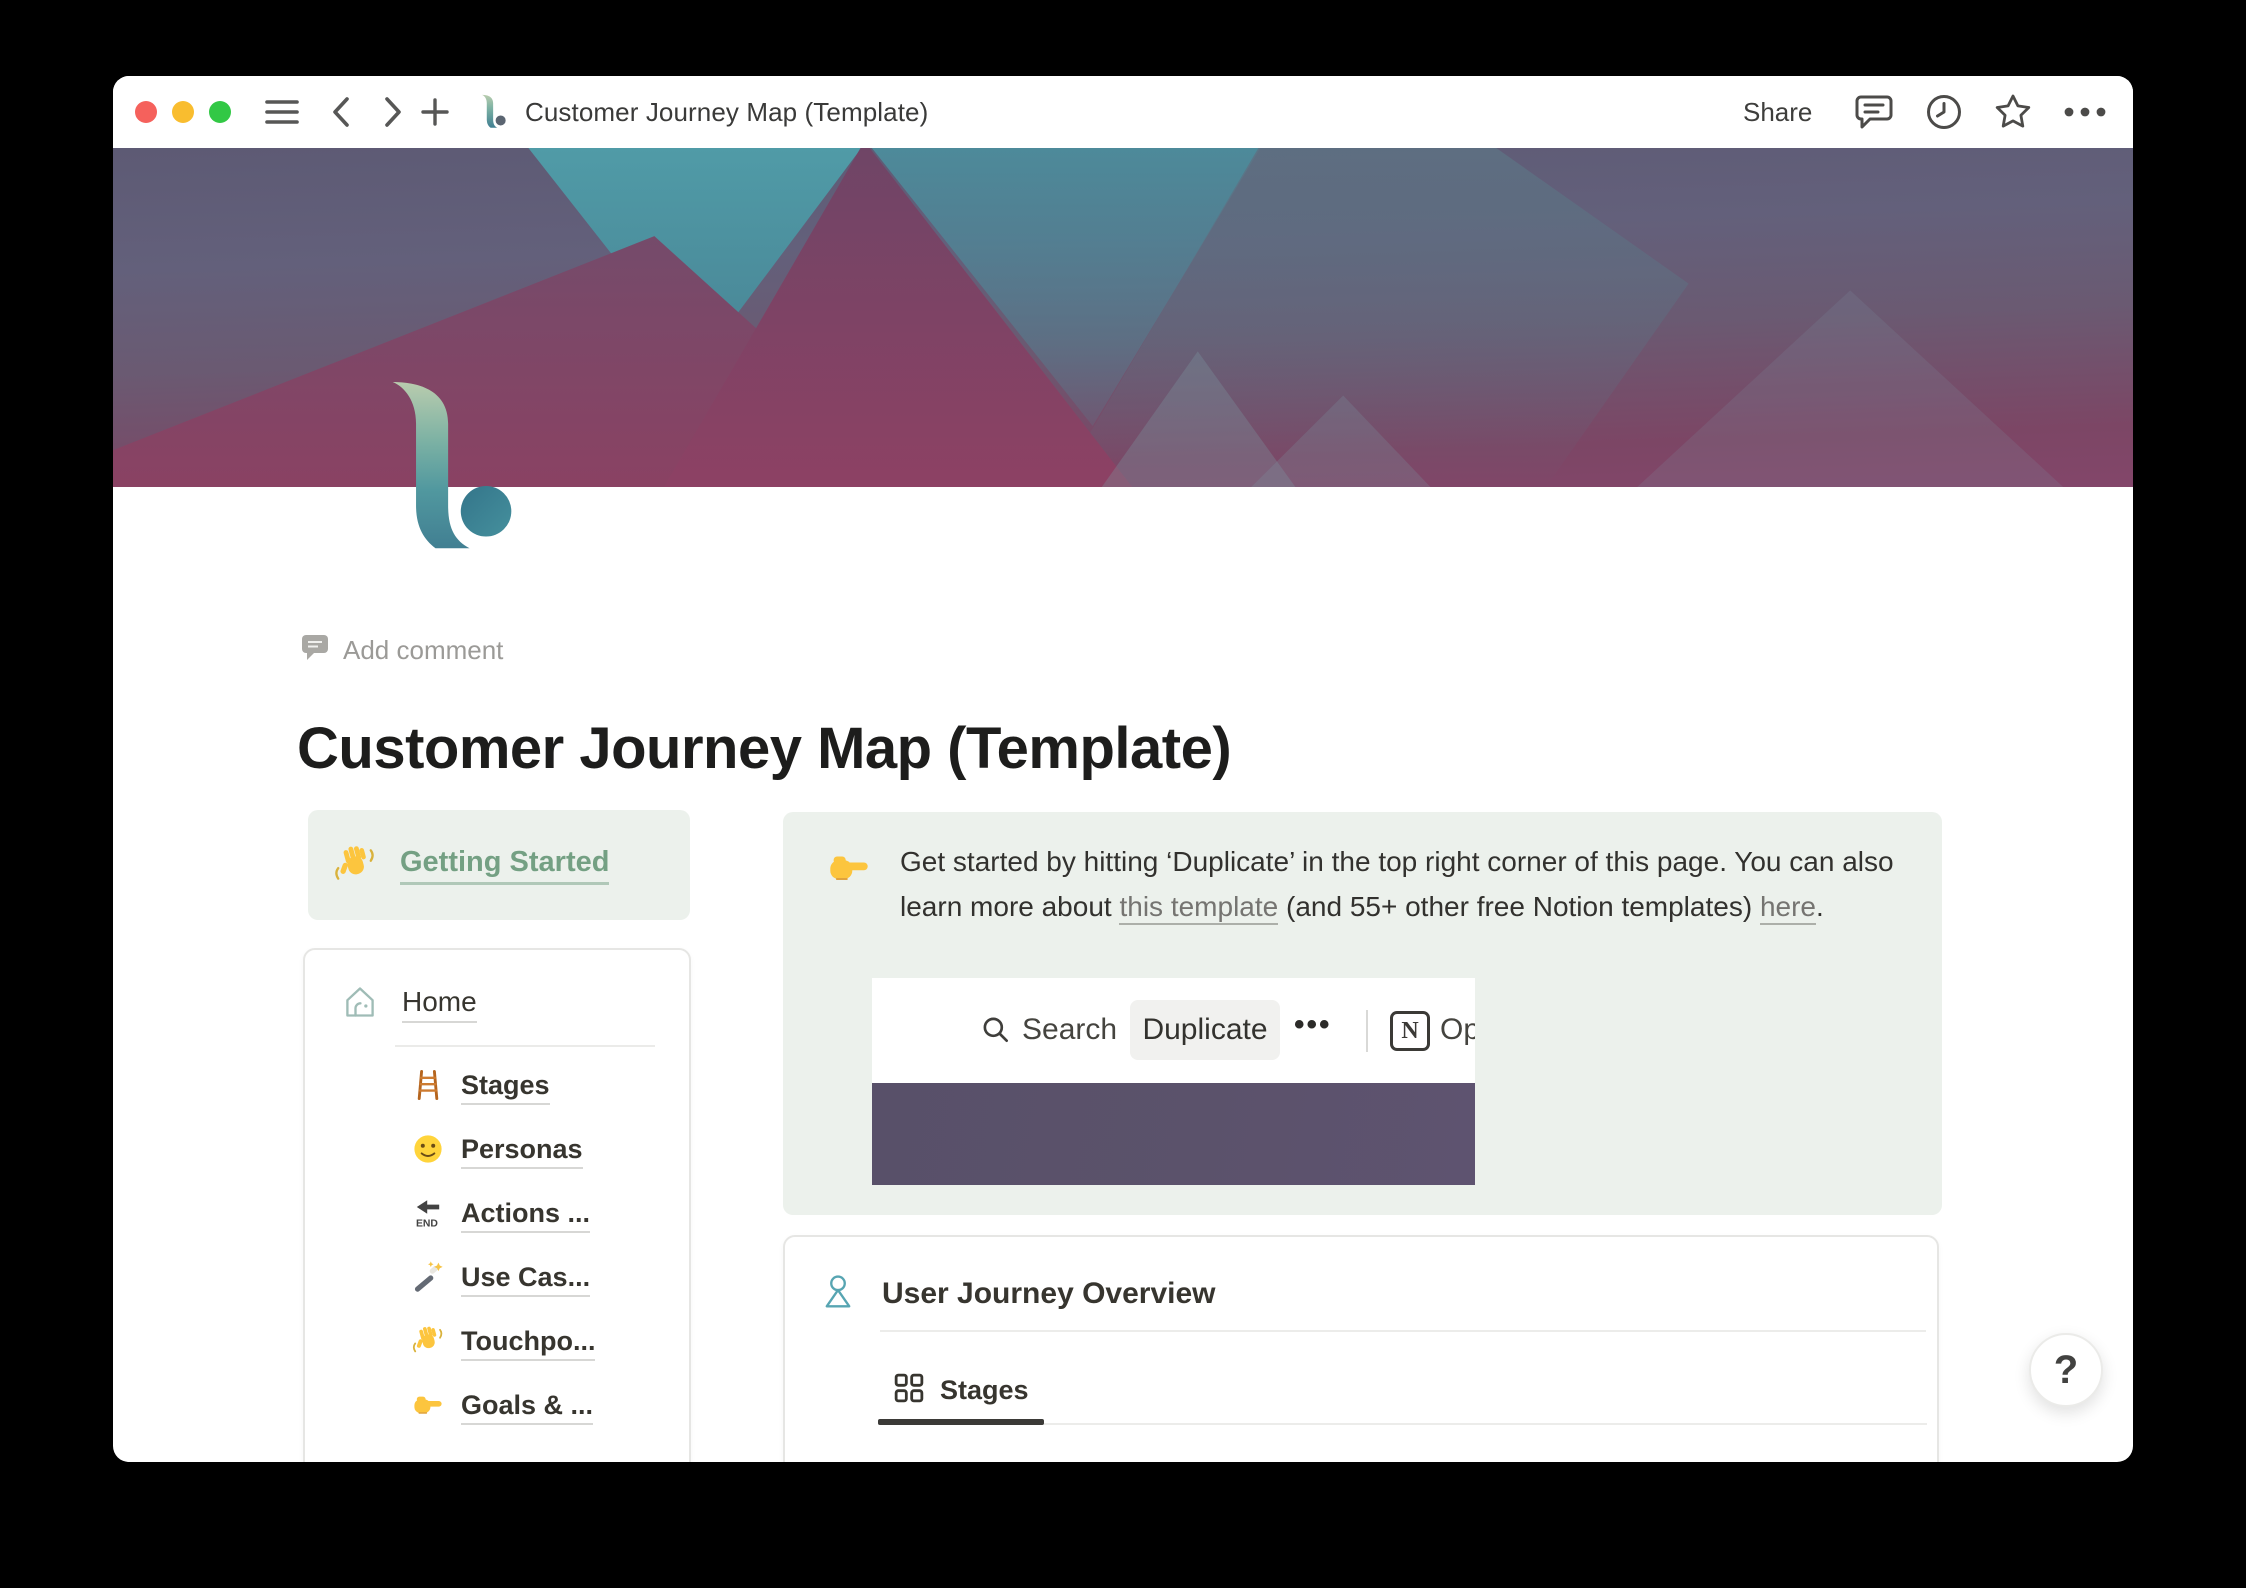  I want to click on overview-header: User Journey Overview, so click(1018, 1293).